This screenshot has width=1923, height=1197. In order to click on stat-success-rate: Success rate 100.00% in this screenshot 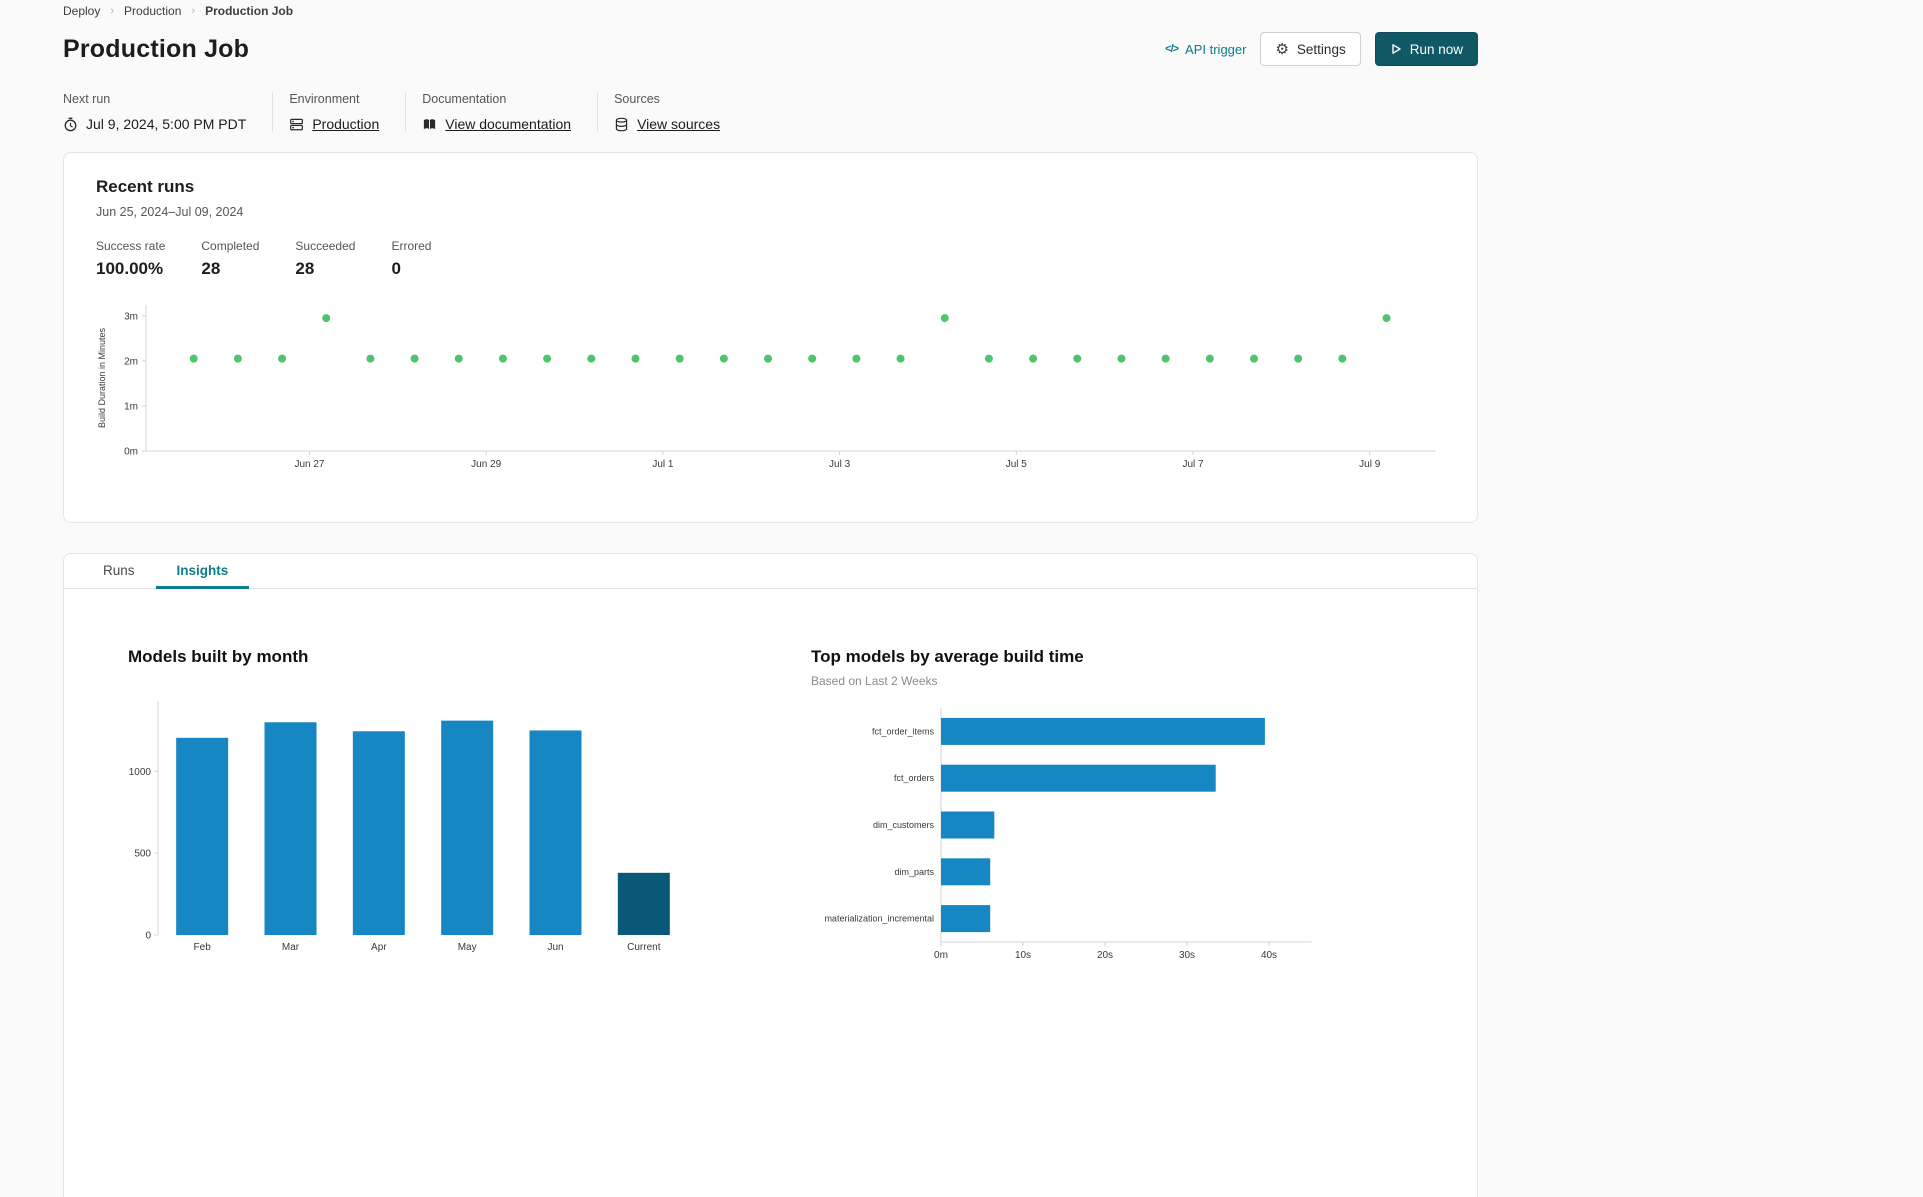, I will do `click(130, 259)`.